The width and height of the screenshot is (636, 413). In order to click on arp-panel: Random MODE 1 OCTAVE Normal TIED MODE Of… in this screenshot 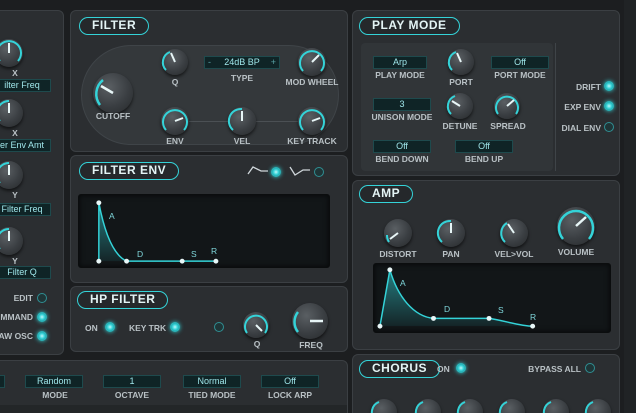, I will do `click(174, 386)`.